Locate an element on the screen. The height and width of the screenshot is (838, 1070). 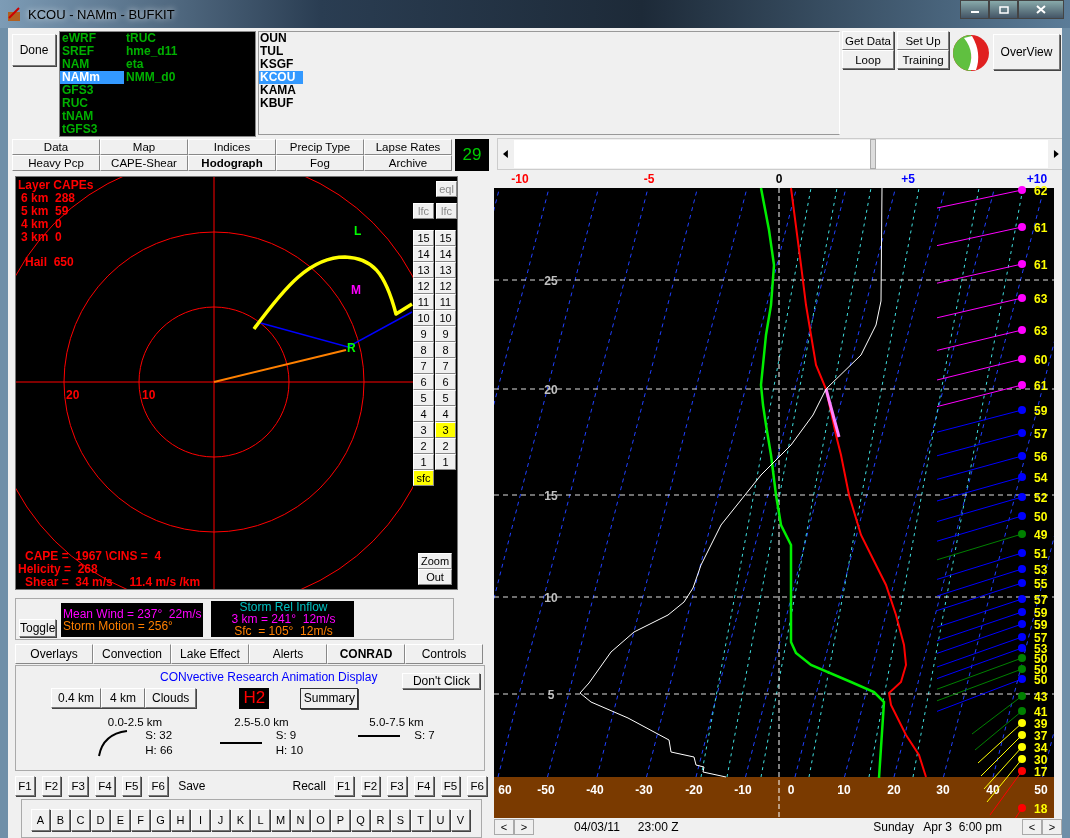
letter-button: M is located at coordinates (280, 820).